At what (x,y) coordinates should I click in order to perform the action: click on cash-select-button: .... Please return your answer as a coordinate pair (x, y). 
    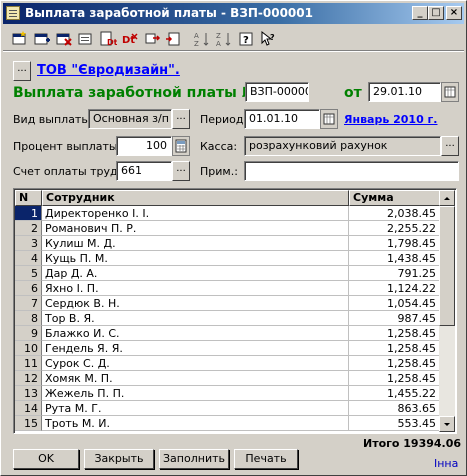
    Looking at the image, I should click on (450, 146).